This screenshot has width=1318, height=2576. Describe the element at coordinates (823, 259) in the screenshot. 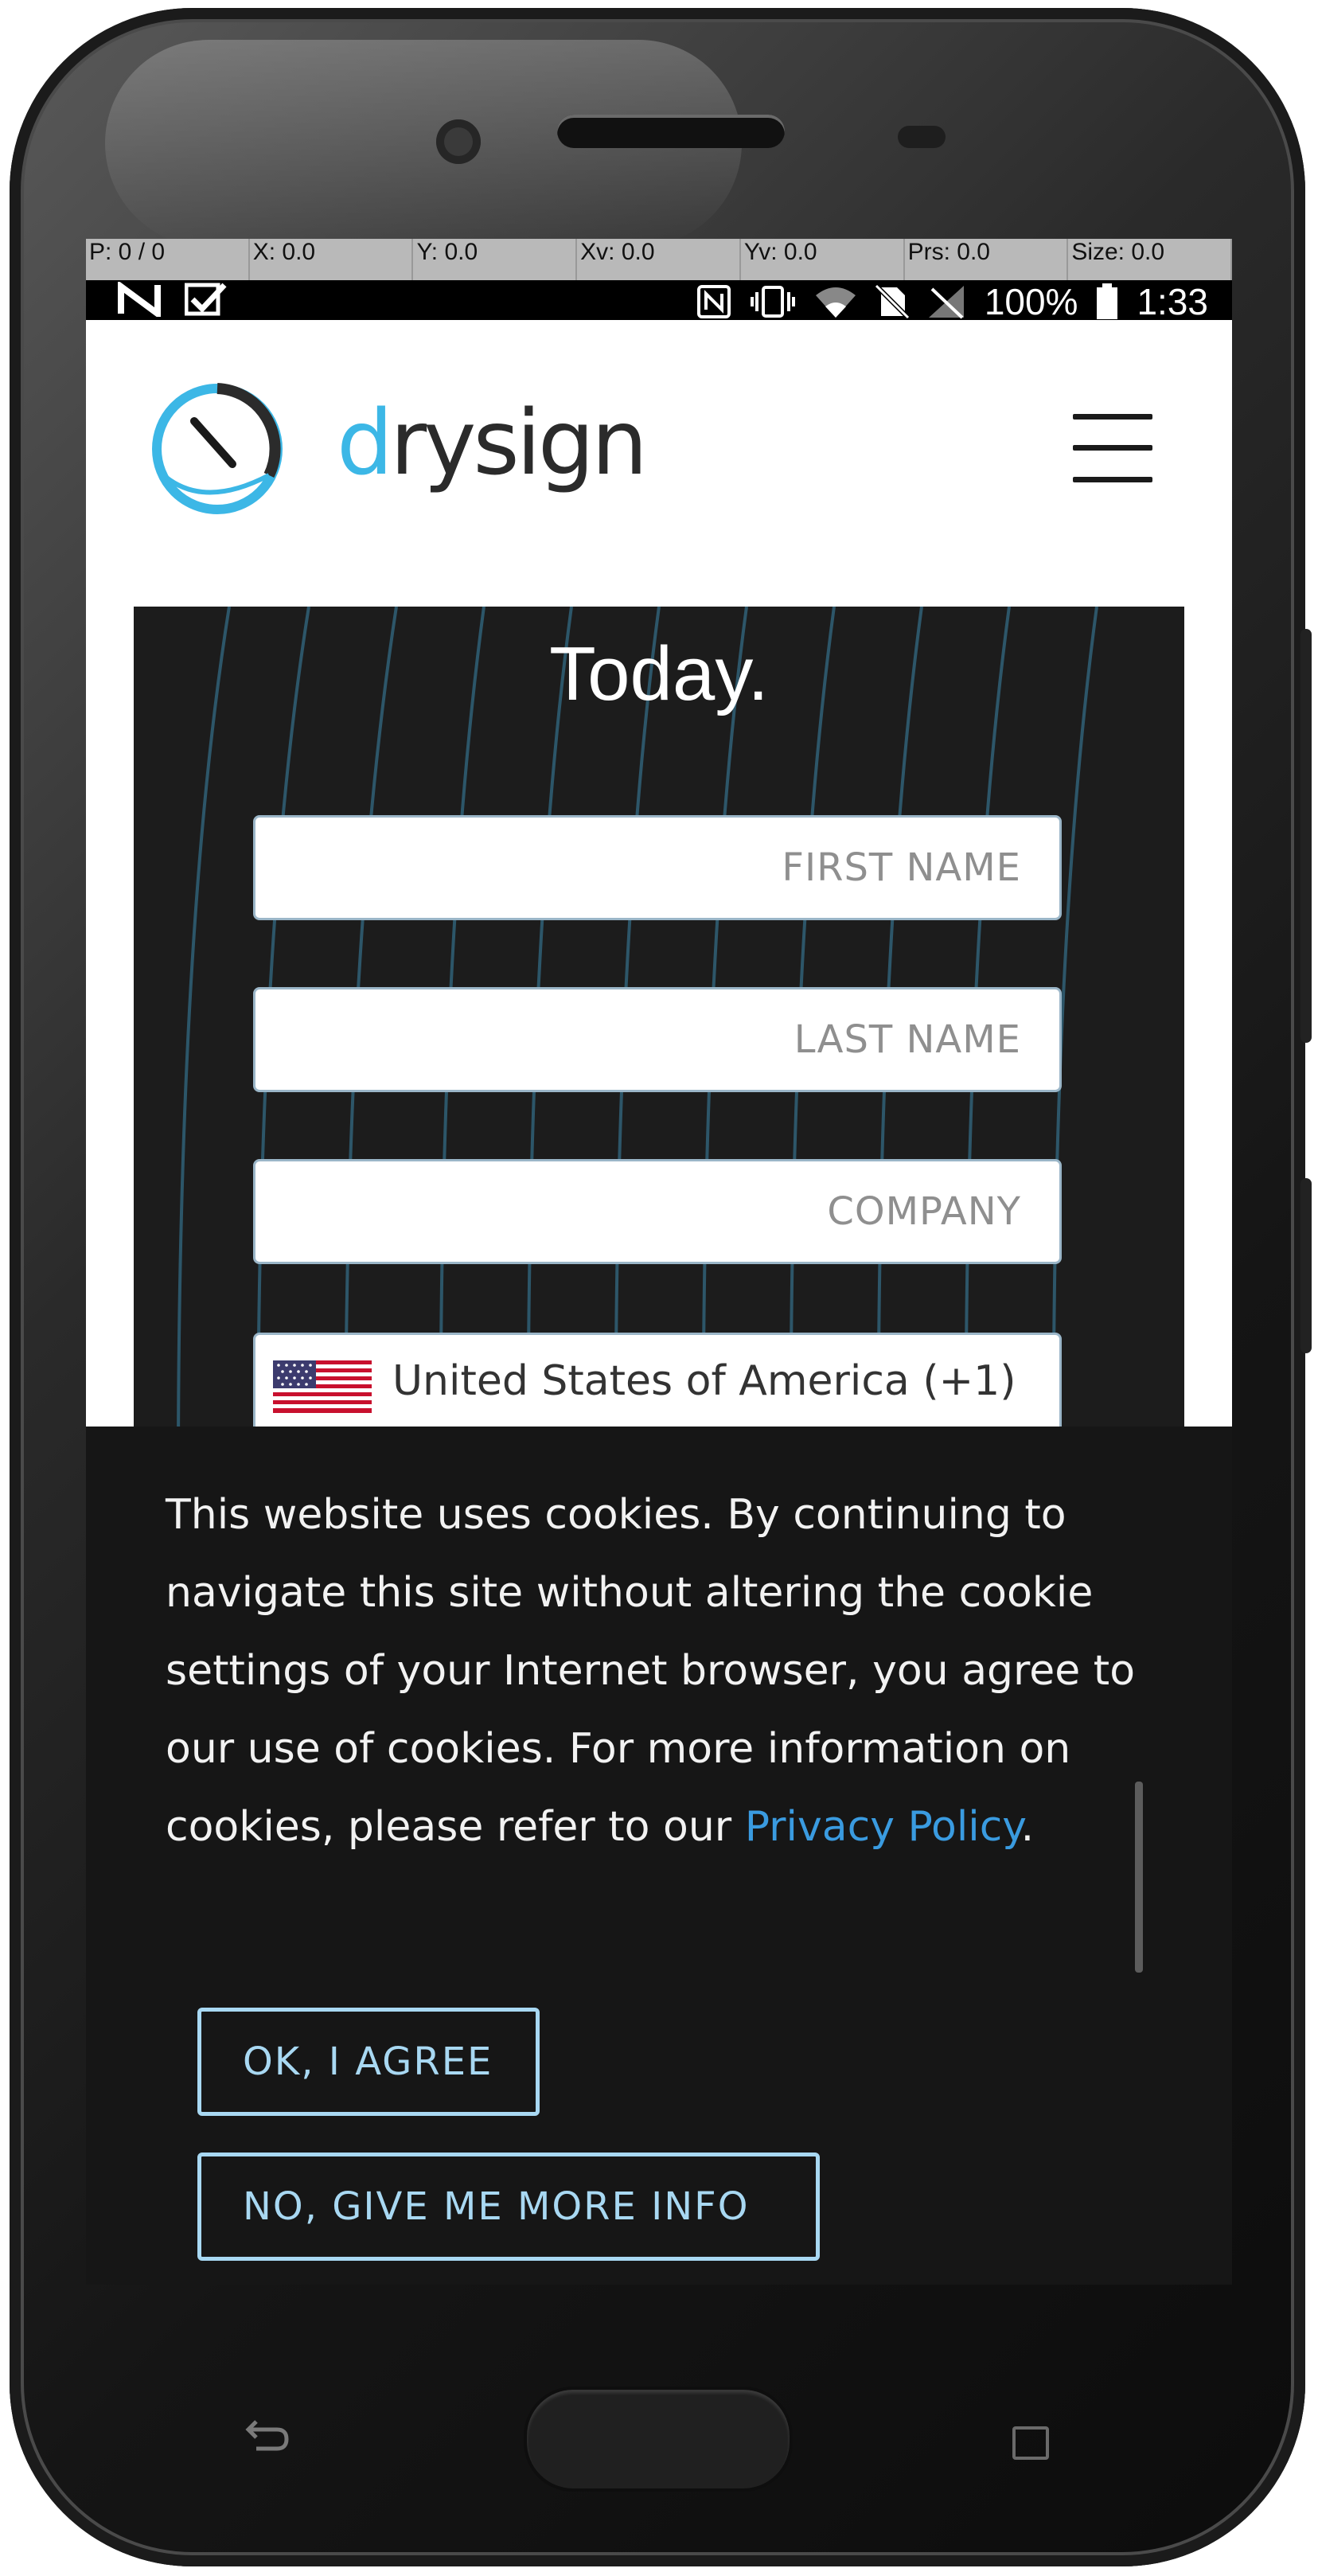

I see `debug-yv: Yv: 0.0` at that location.